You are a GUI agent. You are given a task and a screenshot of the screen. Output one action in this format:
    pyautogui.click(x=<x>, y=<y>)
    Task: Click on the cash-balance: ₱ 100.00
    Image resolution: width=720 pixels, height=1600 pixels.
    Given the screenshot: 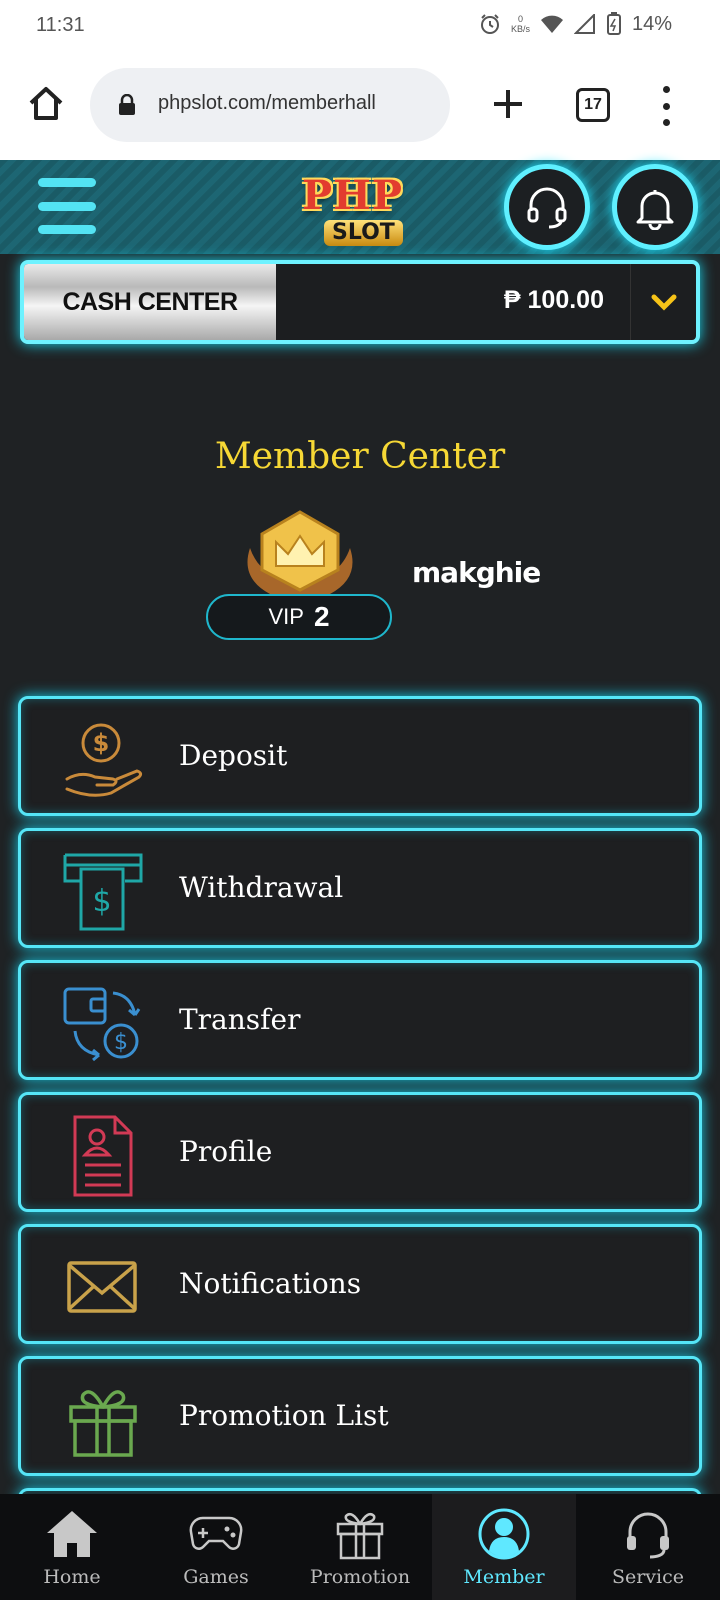 What is the action you would take?
    pyautogui.click(x=553, y=300)
    